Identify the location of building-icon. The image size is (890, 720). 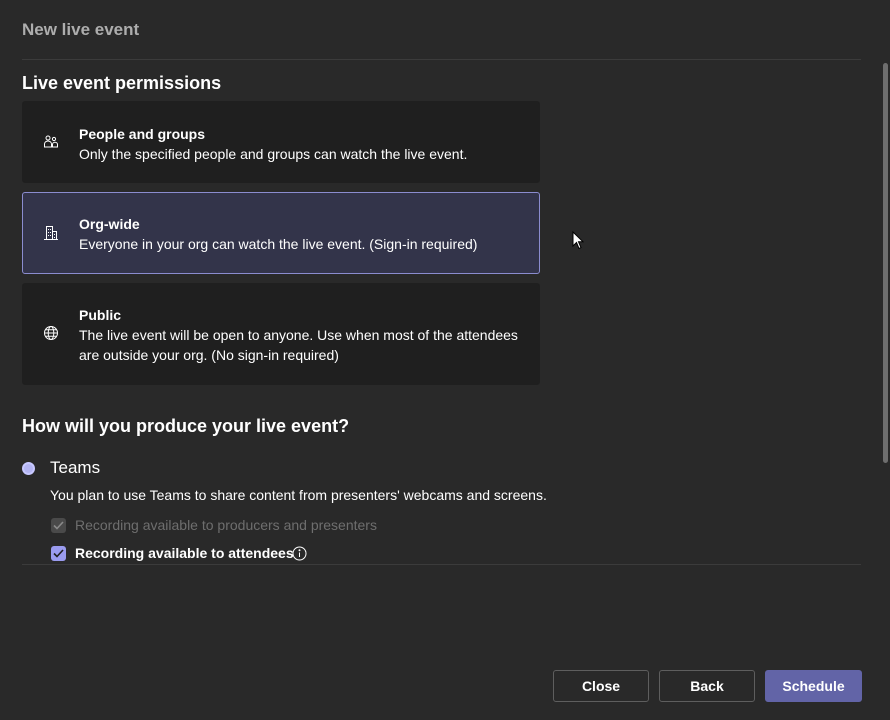
(51, 233).